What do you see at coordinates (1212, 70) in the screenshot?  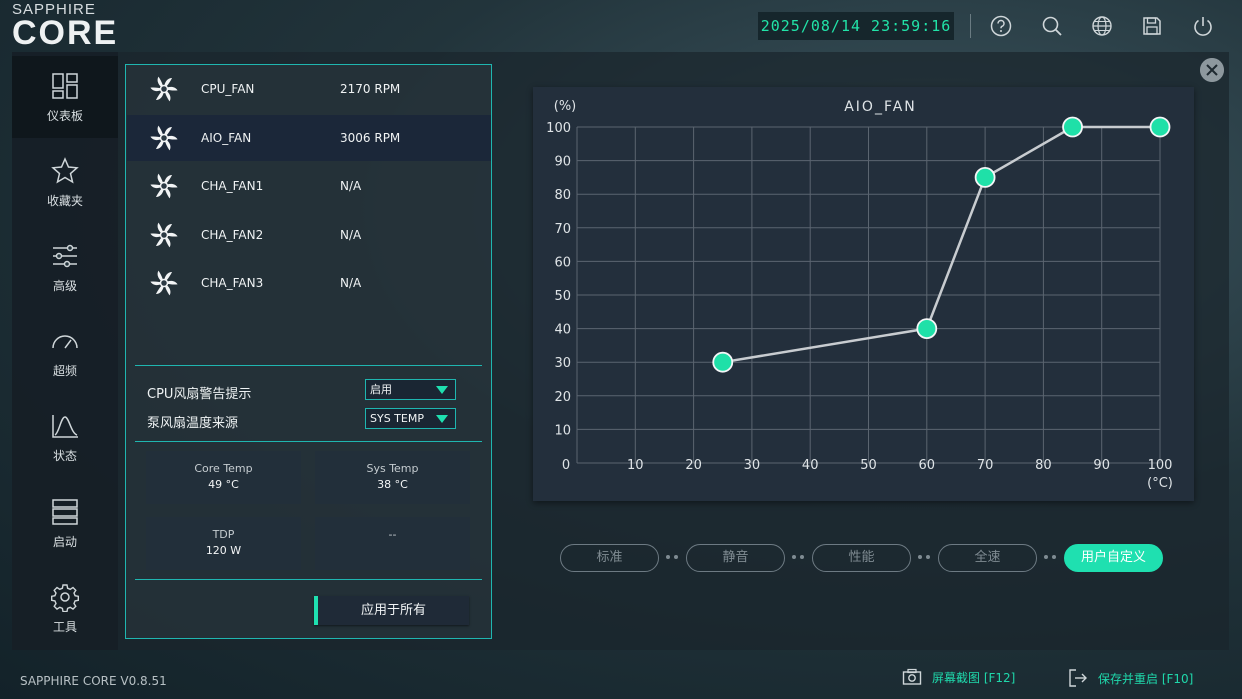 I see `close-icon` at bounding box center [1212, 70].